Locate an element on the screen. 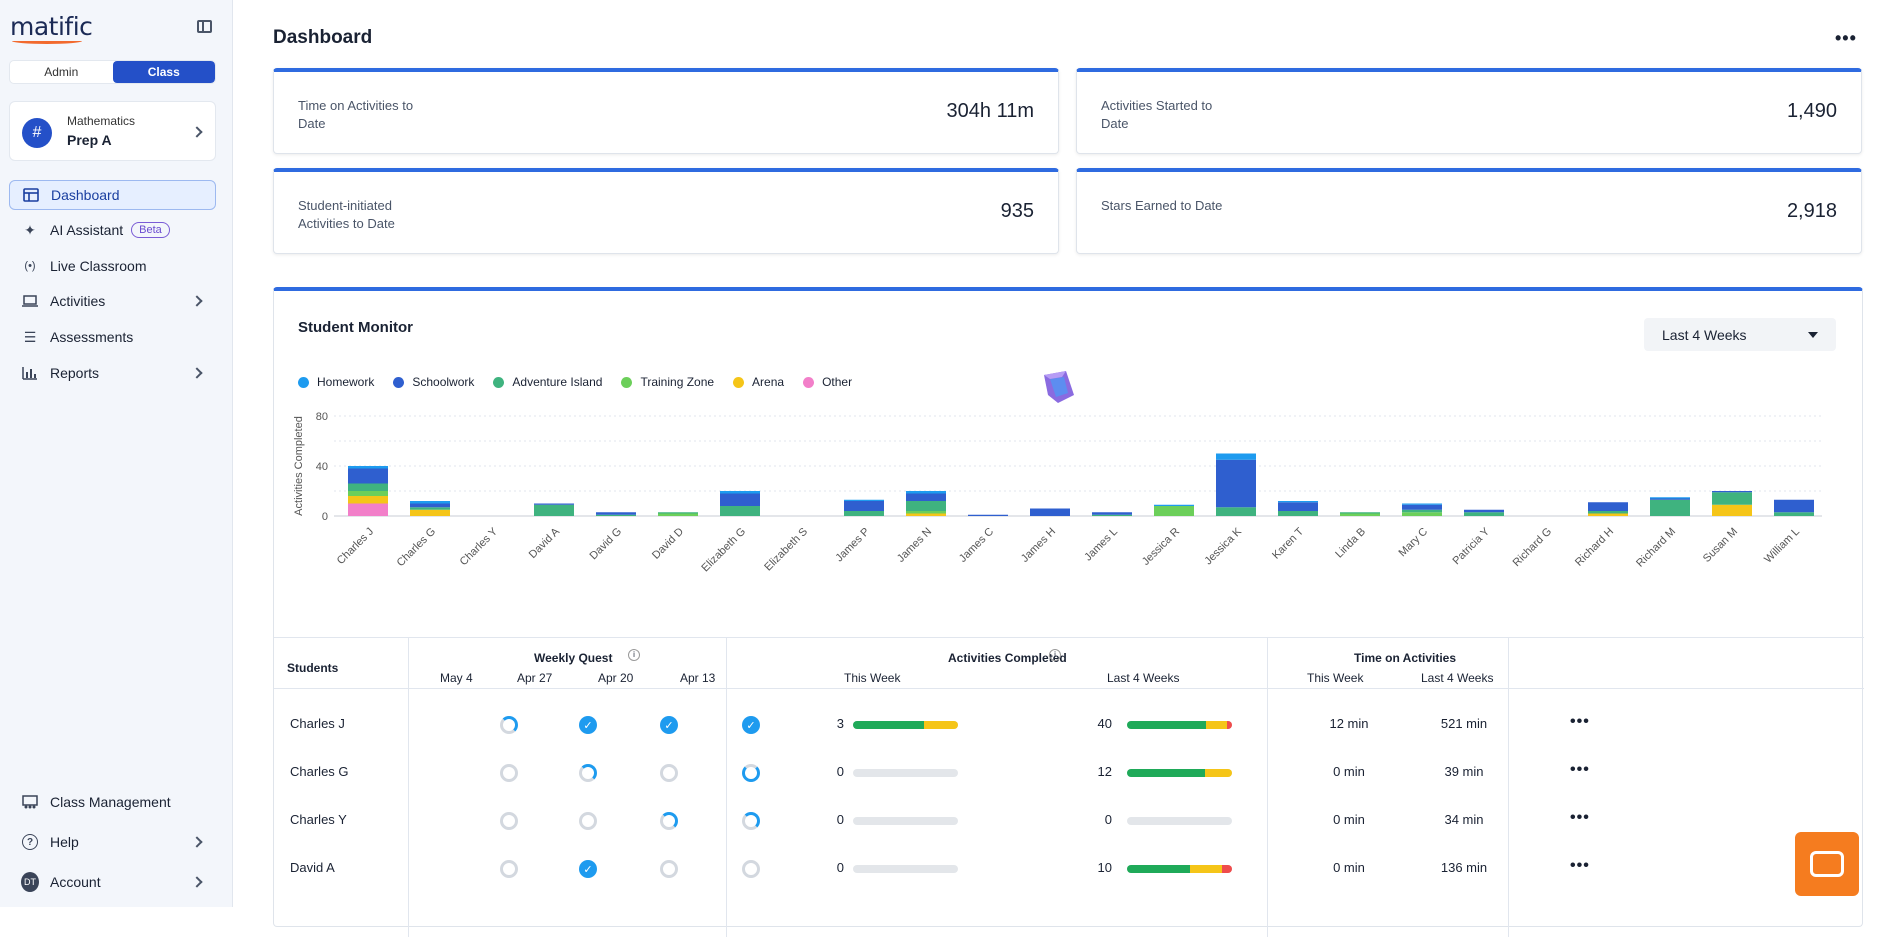 The width and height of the screenshot is (1895, 937). table-row: Charles Y 0 0 0 min 34 min ••• is located at coordinates (1069, 823).